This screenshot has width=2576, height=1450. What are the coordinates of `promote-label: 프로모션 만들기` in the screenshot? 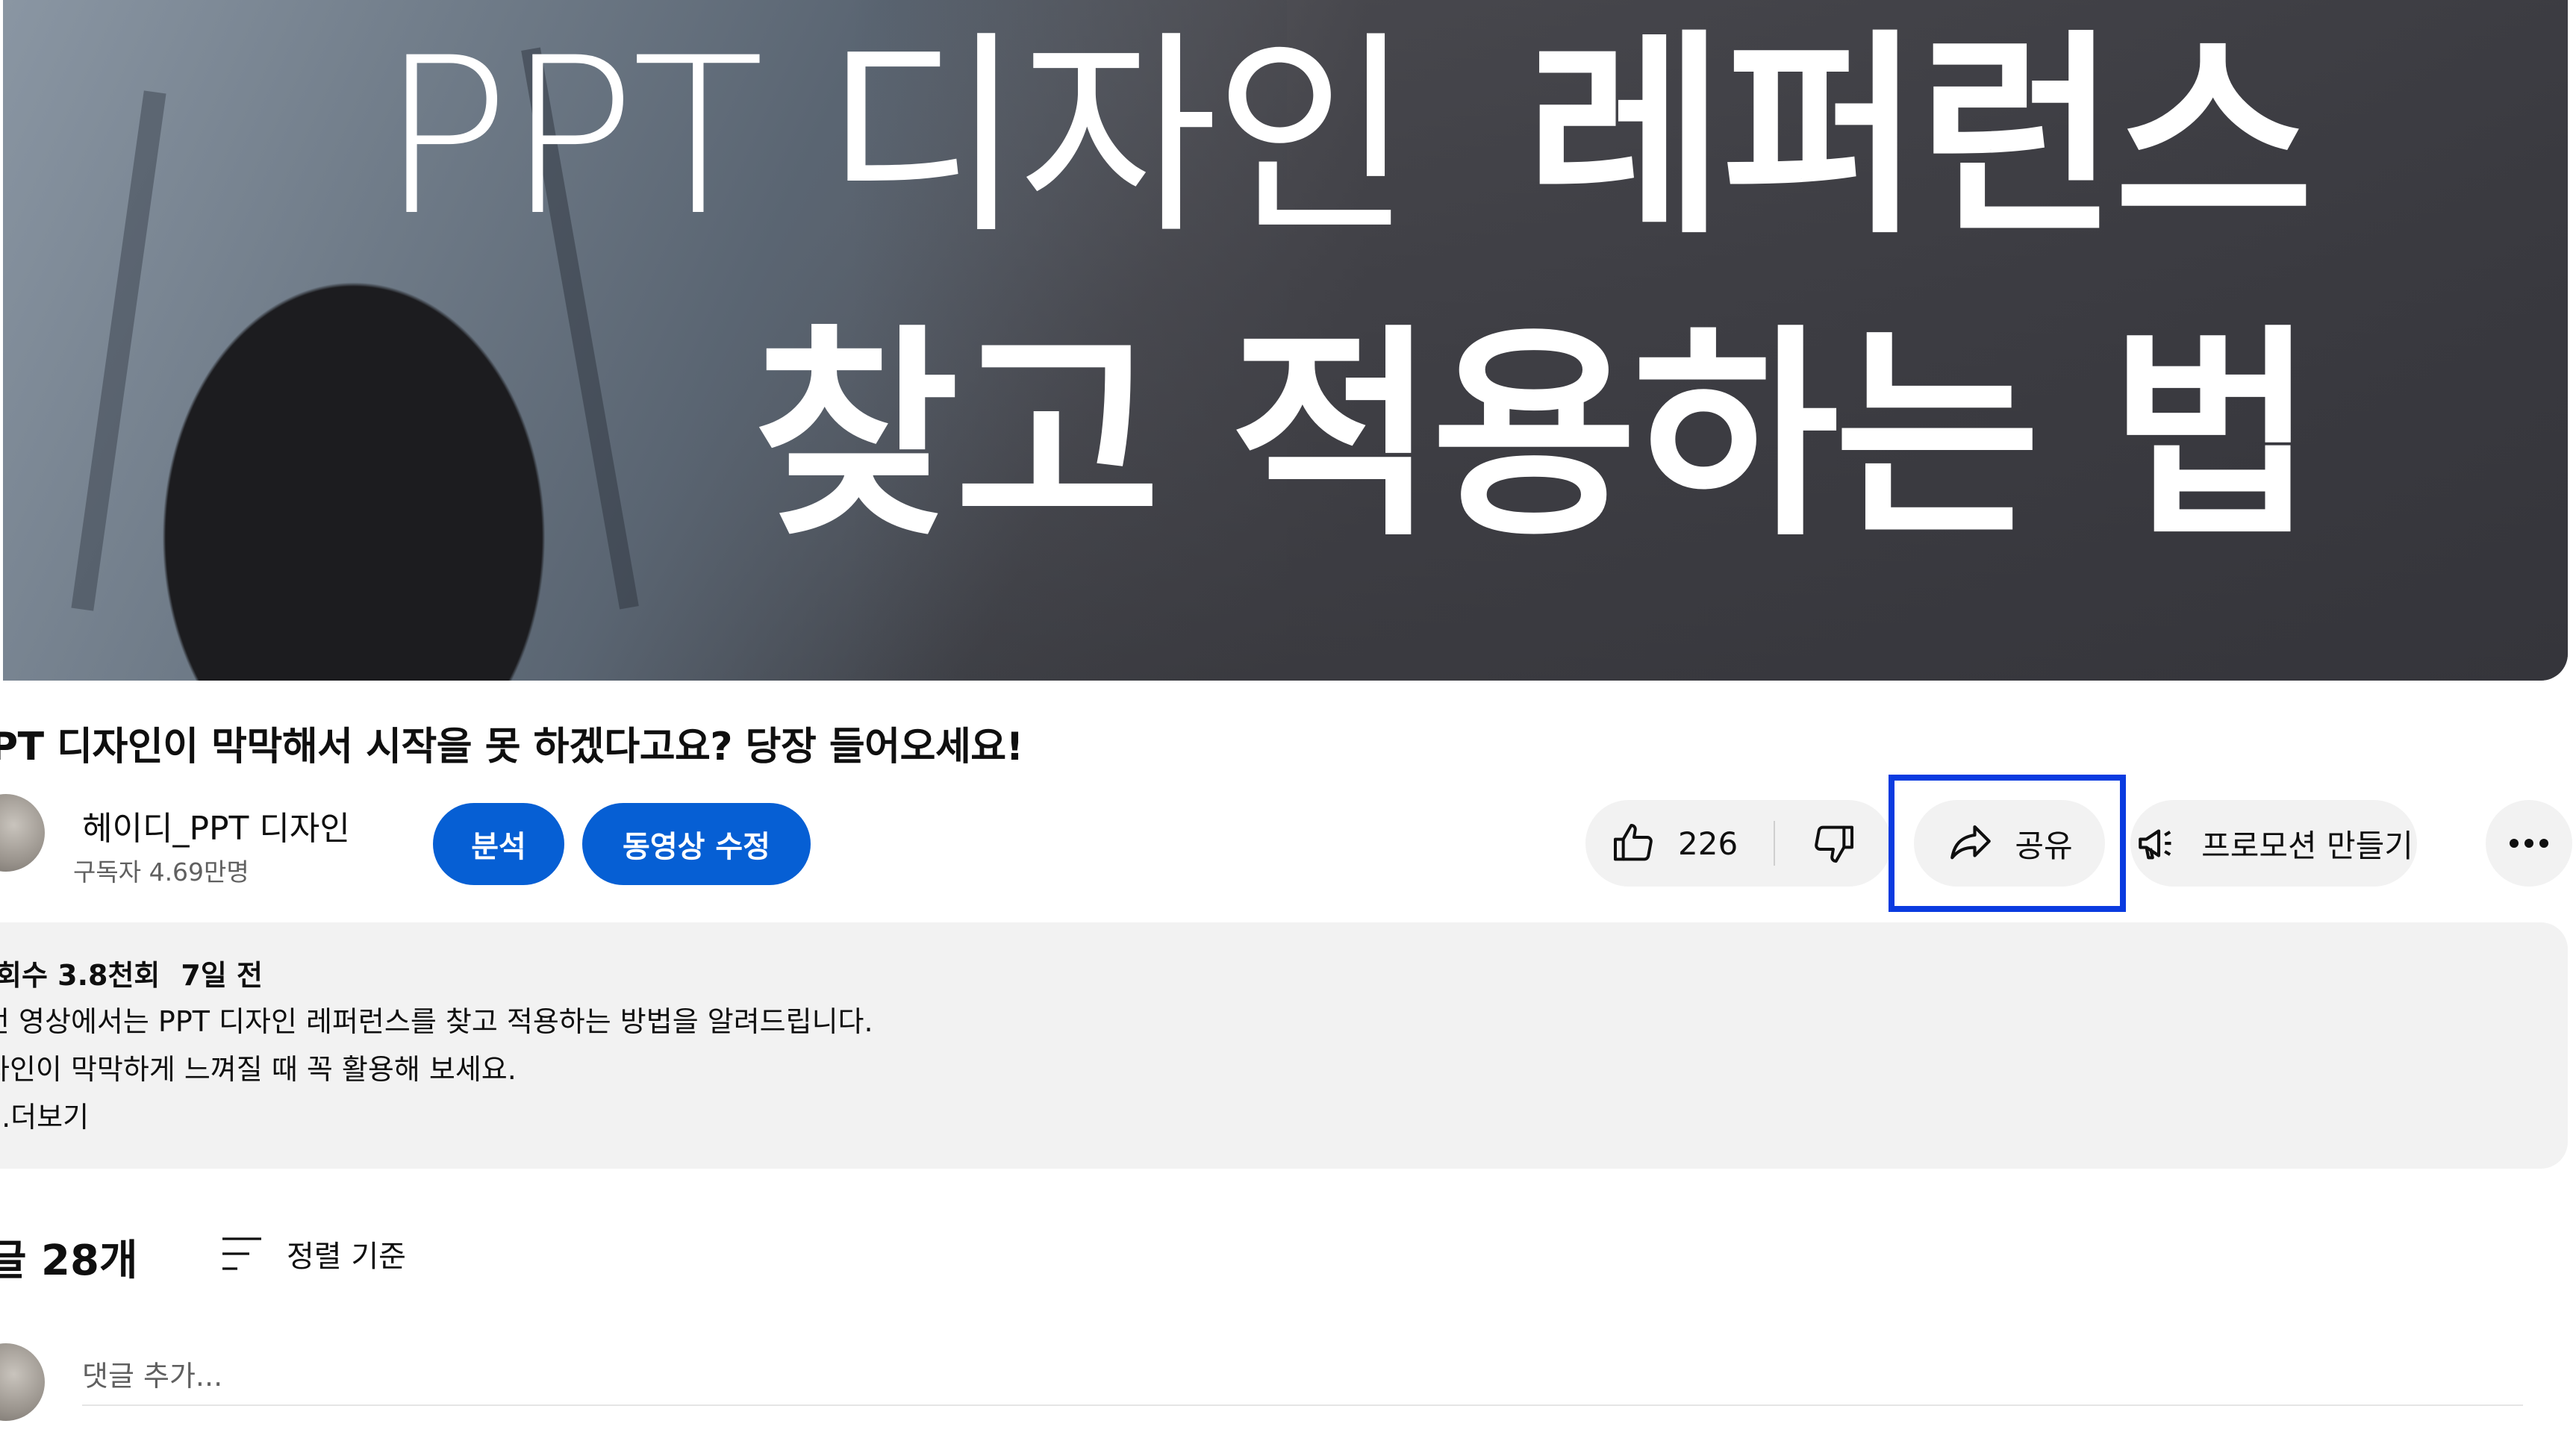 It's located at (2307, 846).